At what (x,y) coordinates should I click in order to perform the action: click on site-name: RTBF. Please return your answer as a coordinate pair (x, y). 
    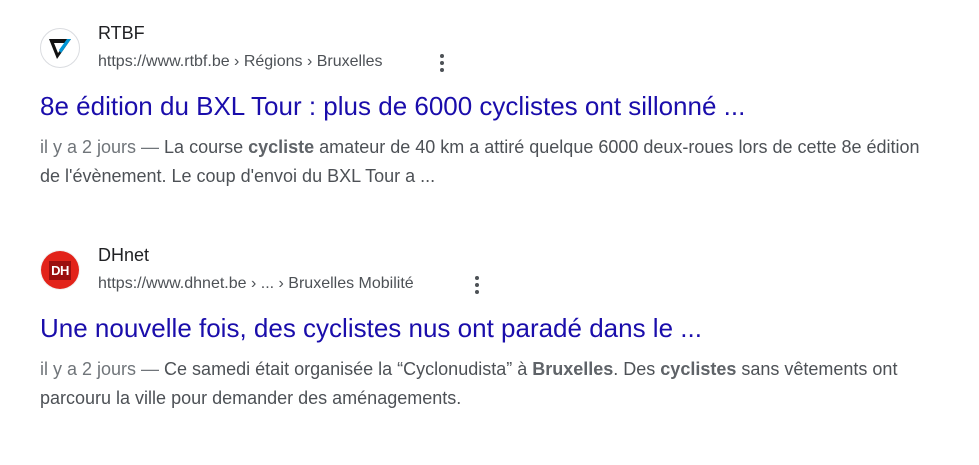
    Looking at the image, I should click on (121, 33).